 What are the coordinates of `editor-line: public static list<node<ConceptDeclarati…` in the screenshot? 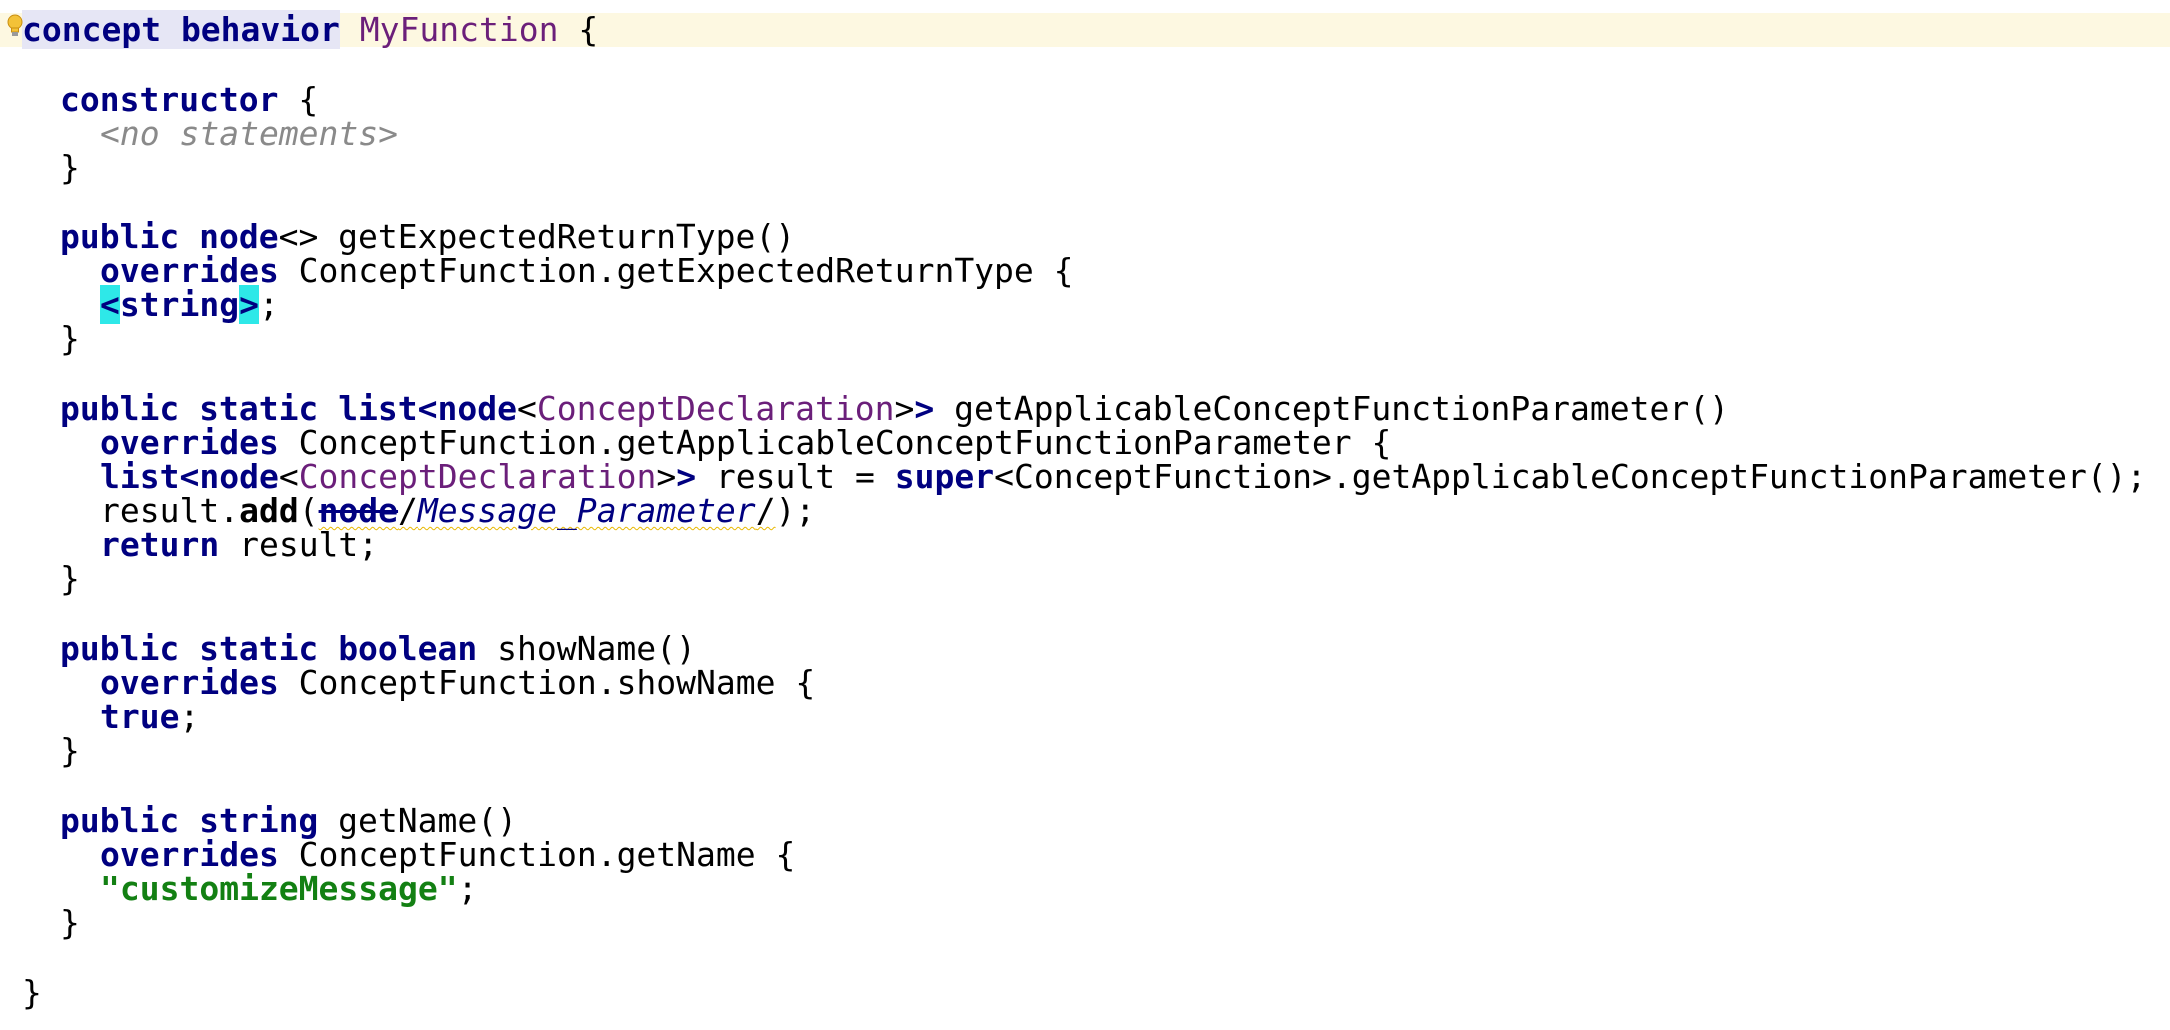 It's located at (864, 409).